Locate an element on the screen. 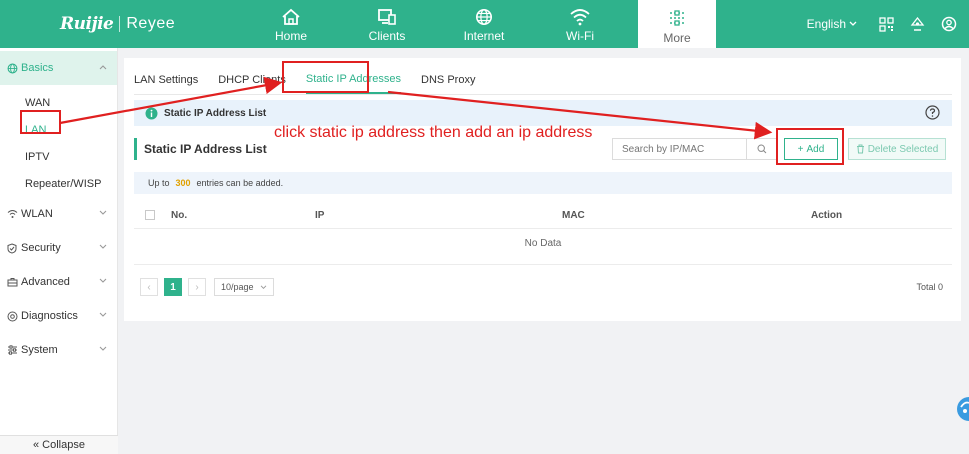  annotation-arrow-to-tab is located at coordinates (171, 100).